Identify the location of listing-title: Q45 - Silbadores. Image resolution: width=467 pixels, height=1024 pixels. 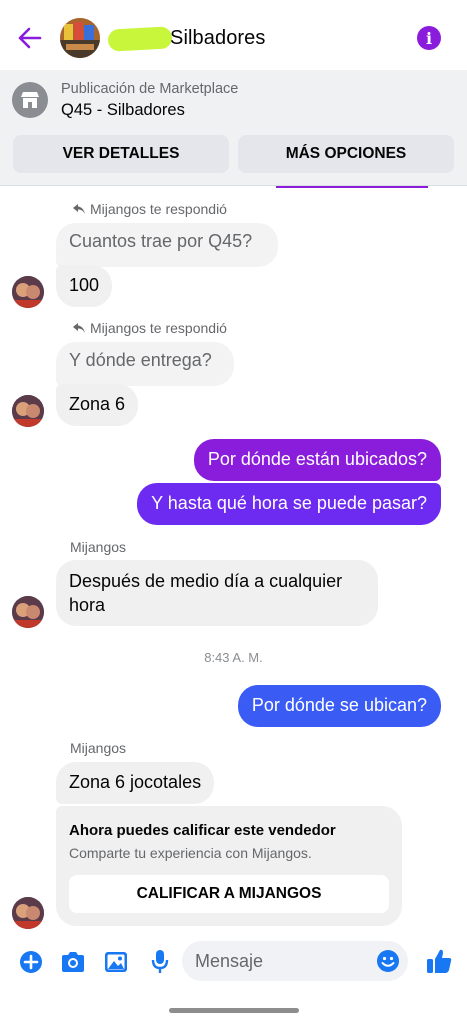
(123, 110).